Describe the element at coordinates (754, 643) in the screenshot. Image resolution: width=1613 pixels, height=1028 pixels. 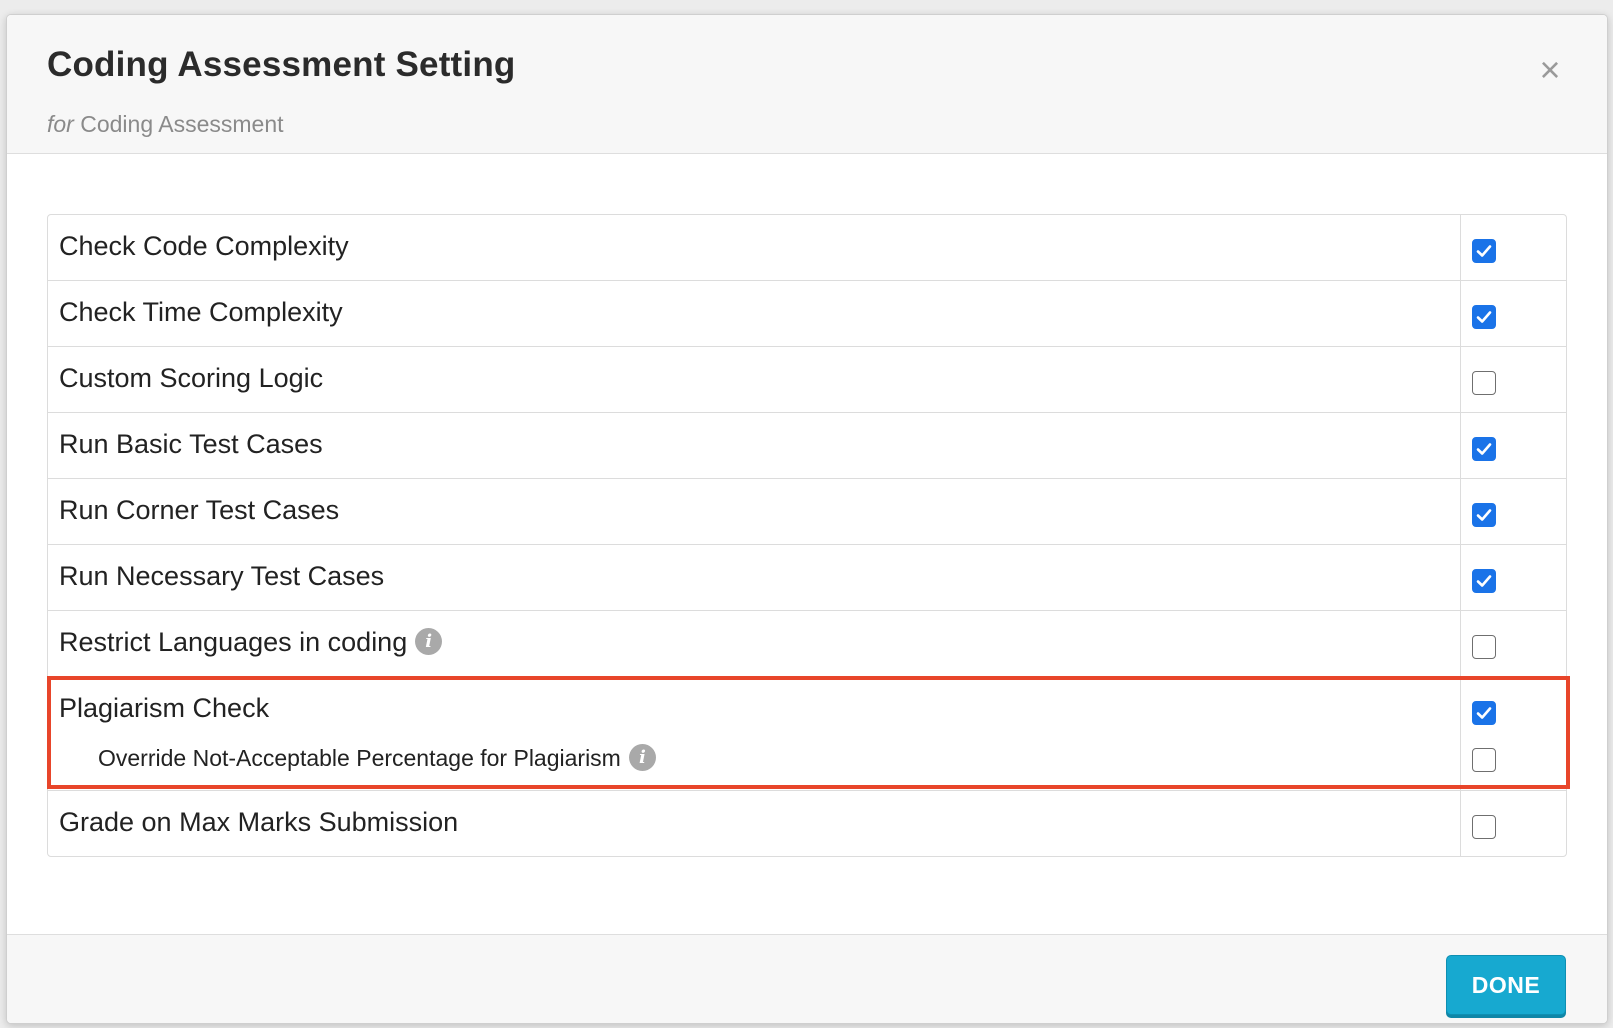
I see `setting-label-cell: Restrict Languages in coding i` at that location.